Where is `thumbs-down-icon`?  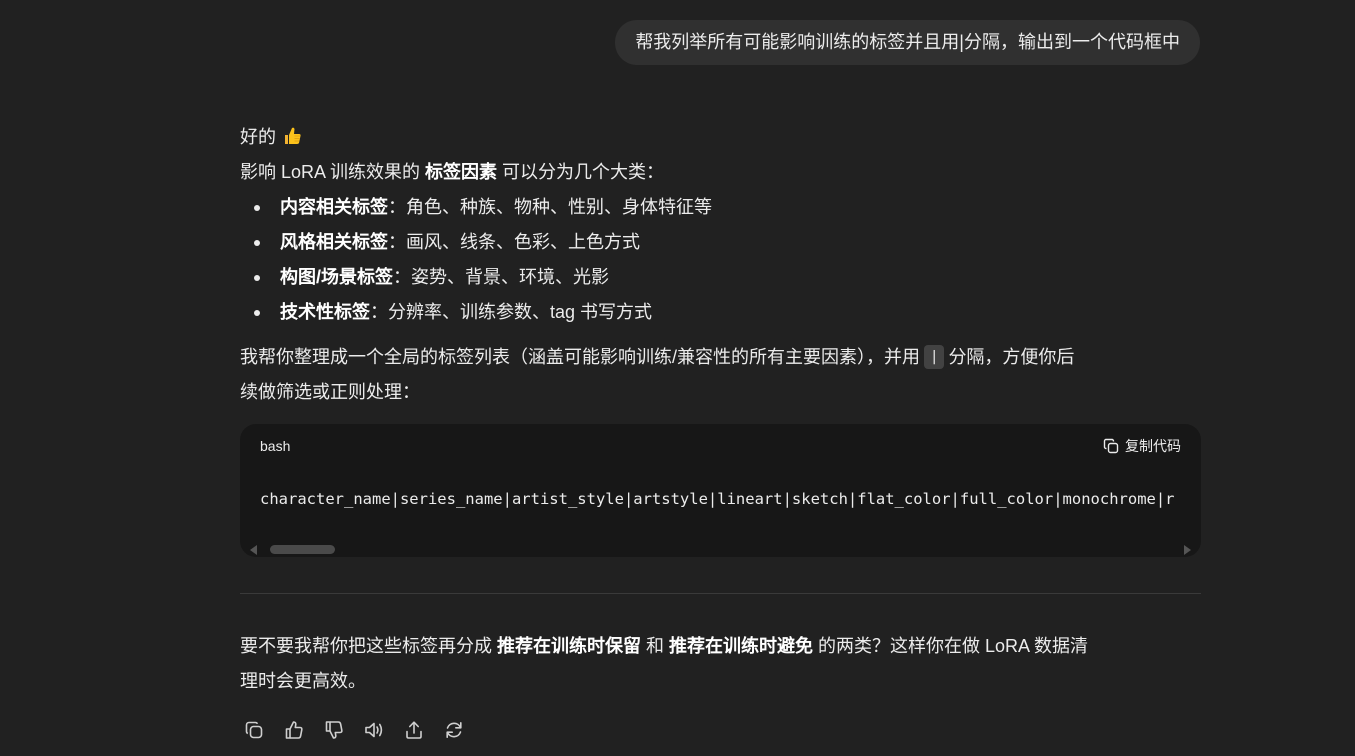 thumbs-down-icon is located at coordinates (334, 730).